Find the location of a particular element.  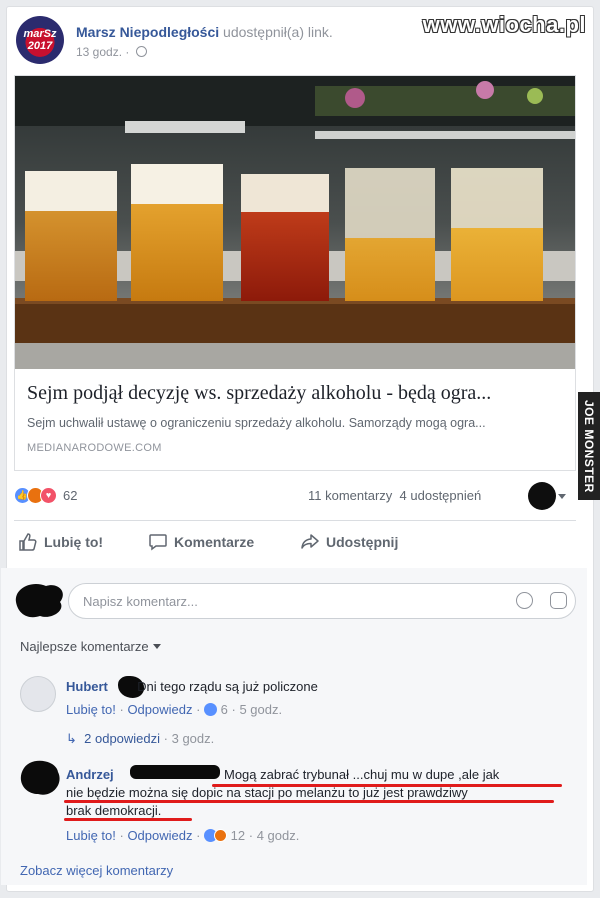

replies-count: 2 odpowiedzi is located at coordinates (122, 738).